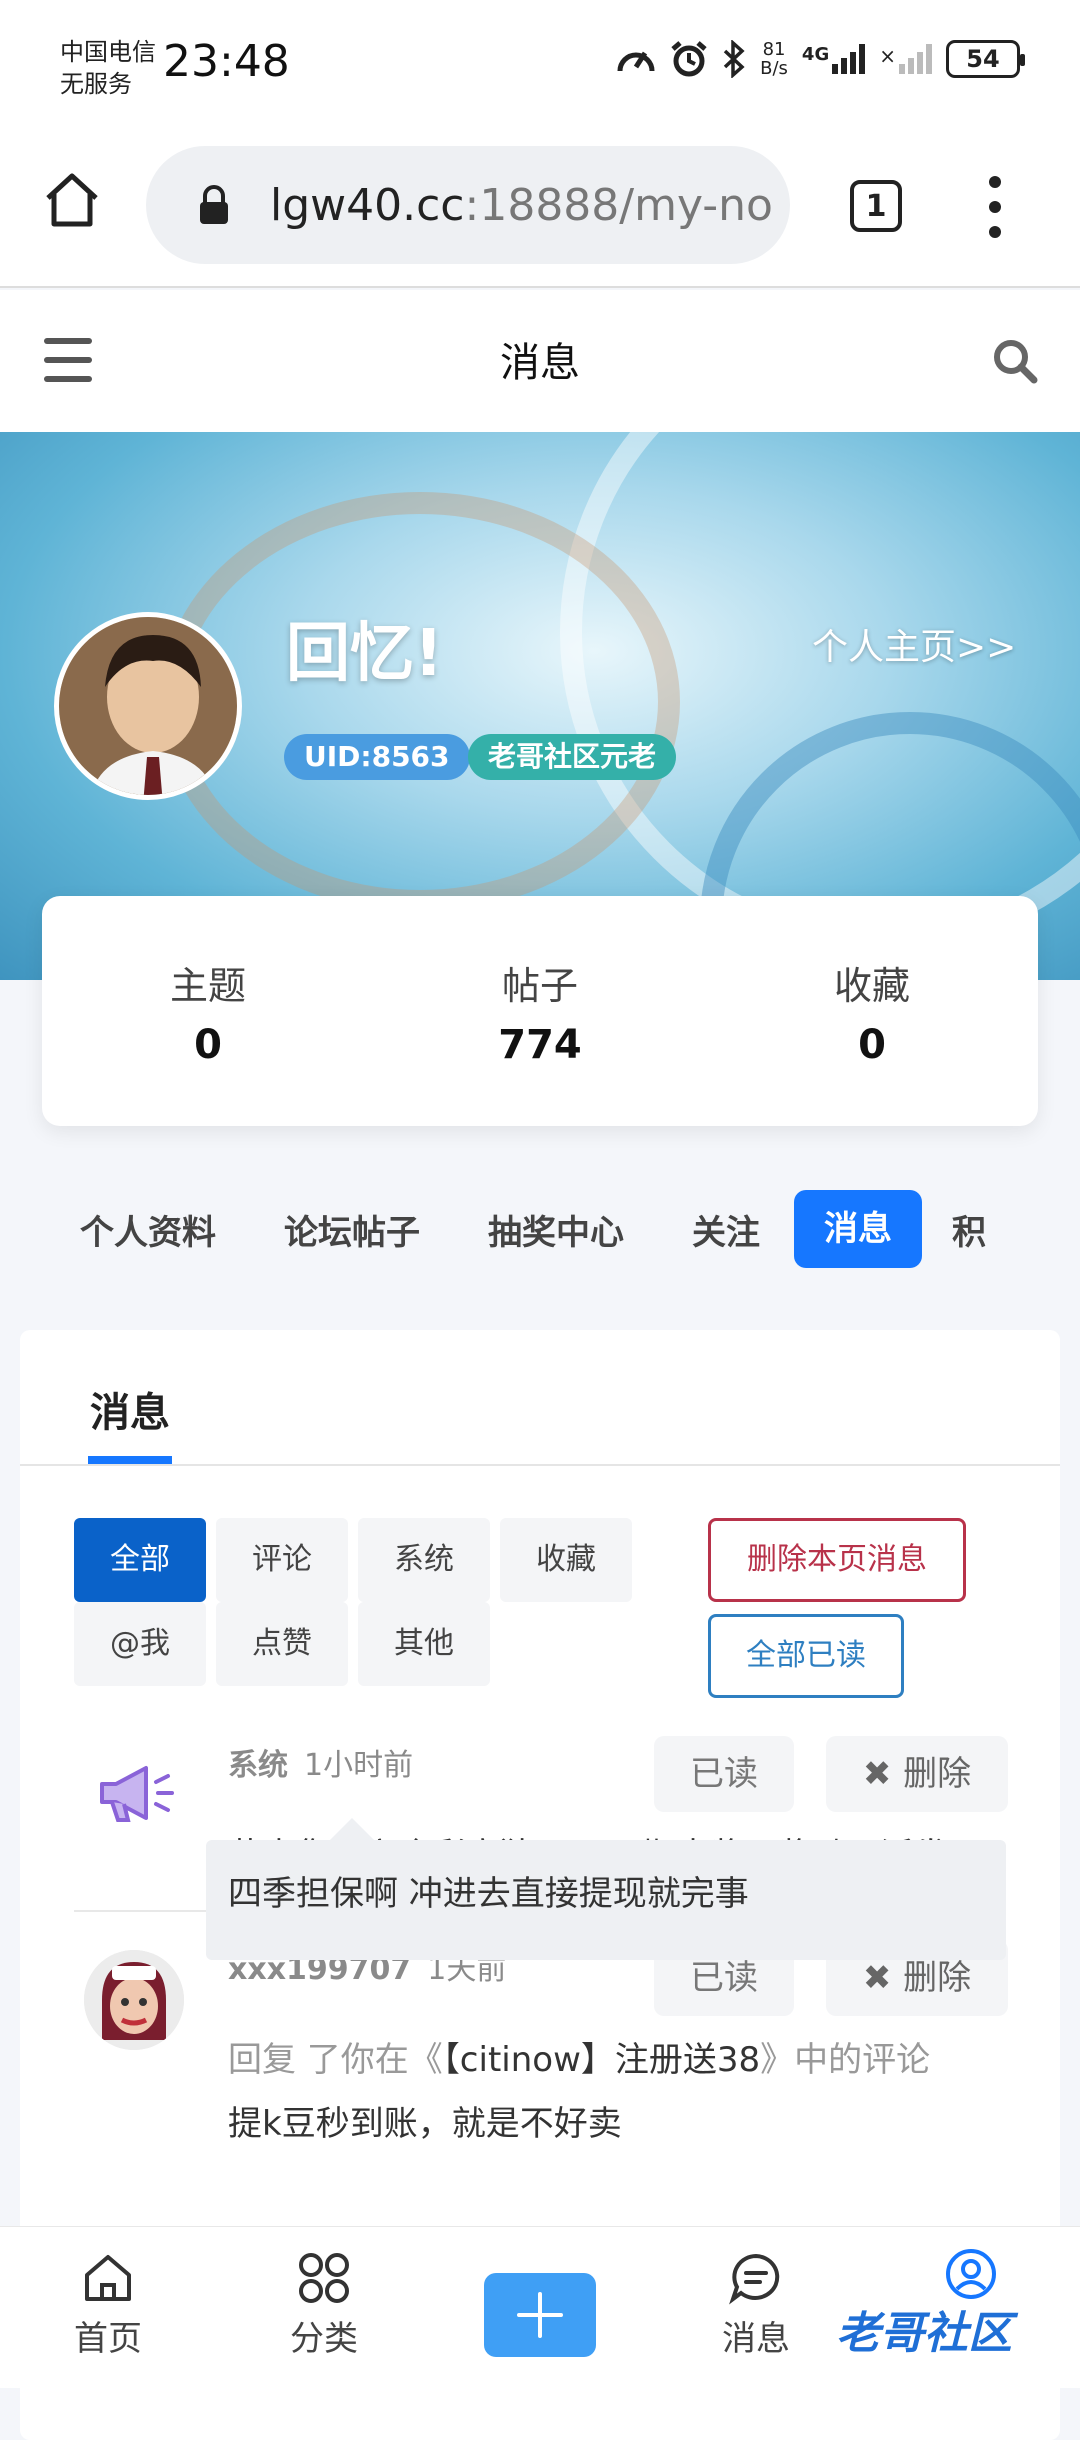  I want to click on tab-following: 关注, so click(726, 1229).